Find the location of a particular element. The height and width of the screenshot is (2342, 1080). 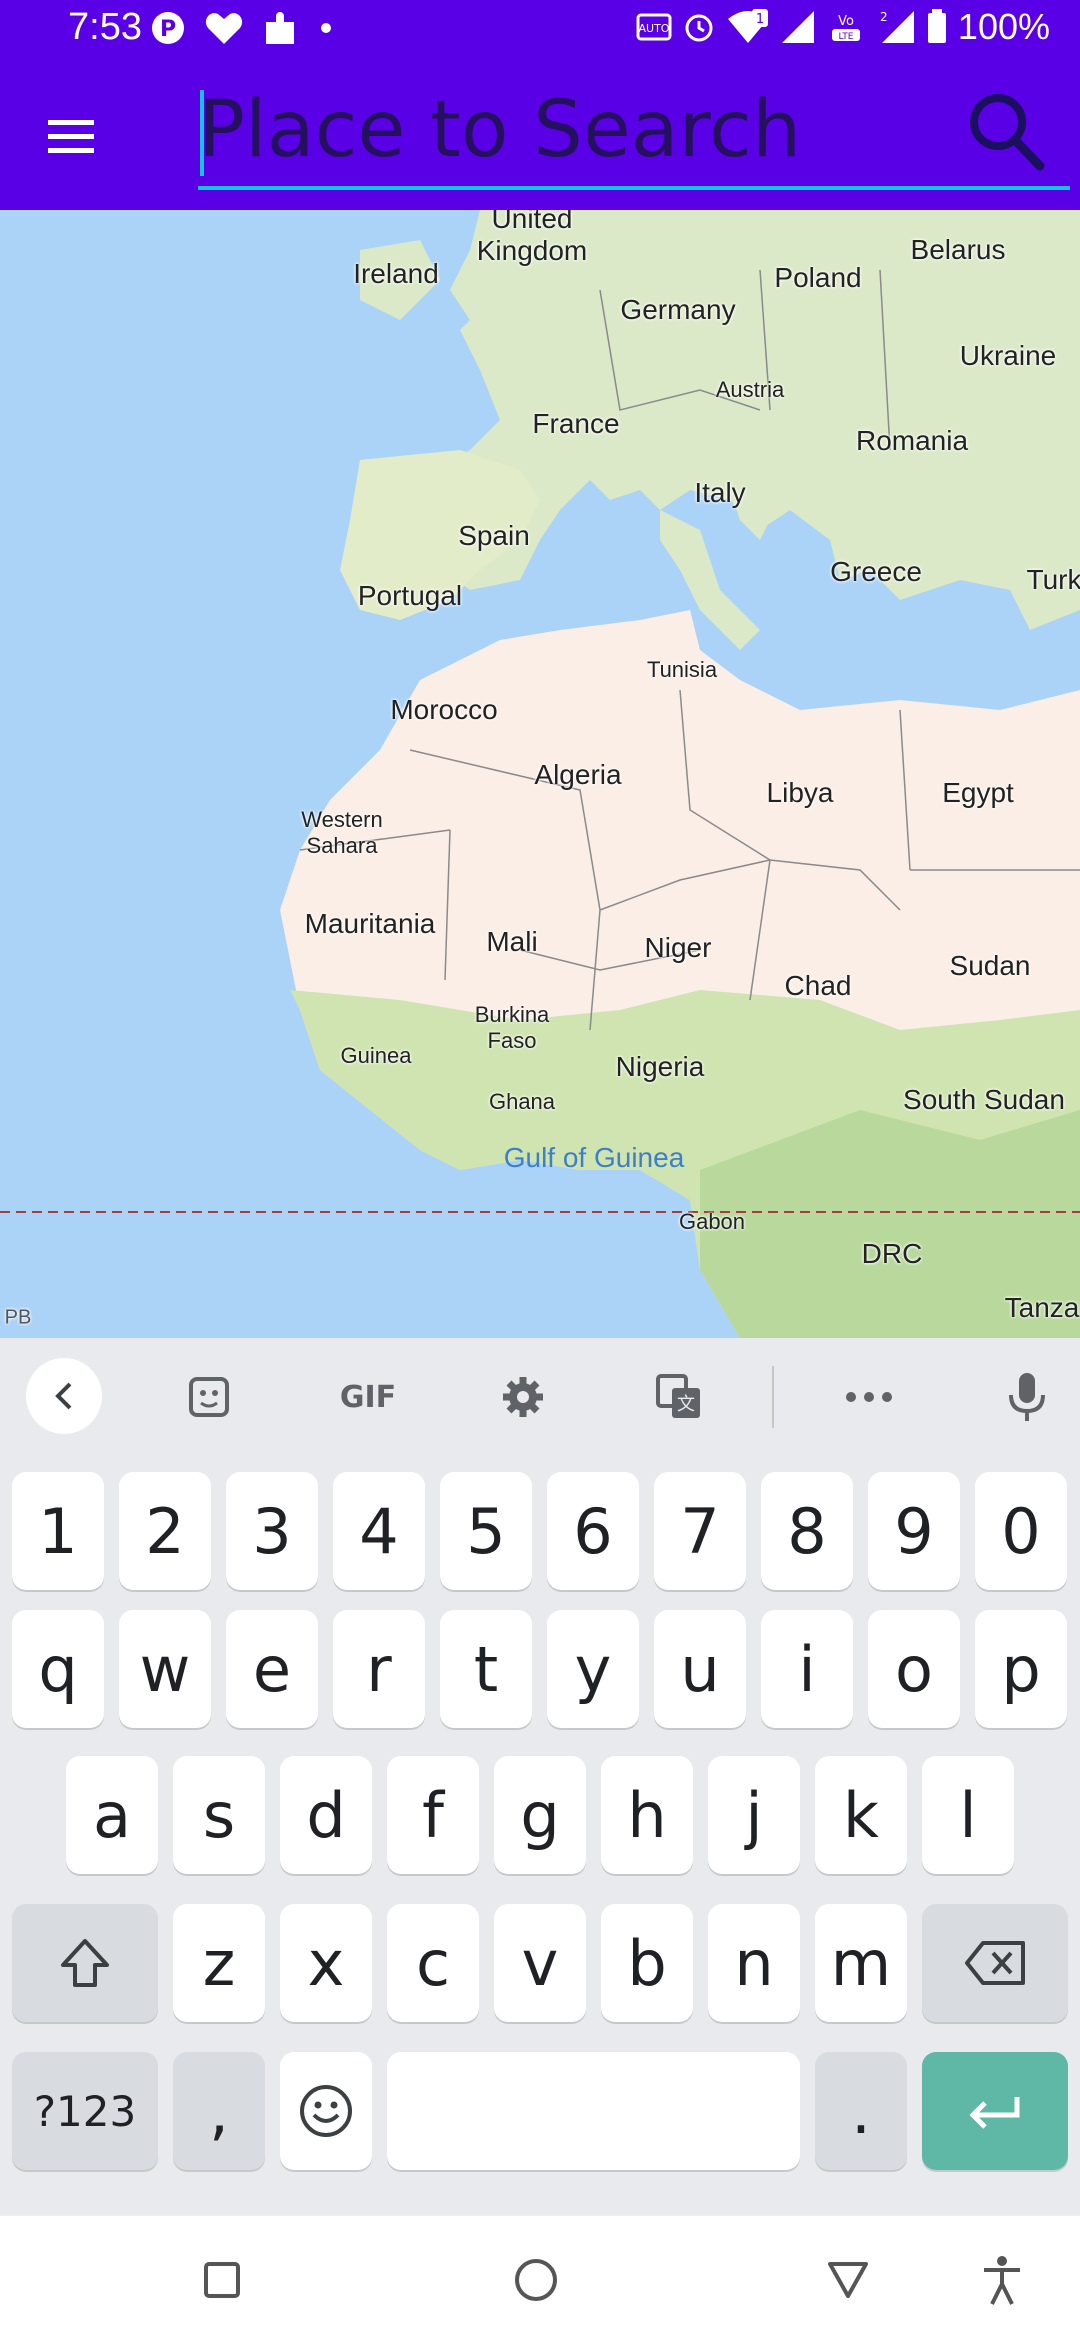

recents-button is located at coordinates (222, 2280).